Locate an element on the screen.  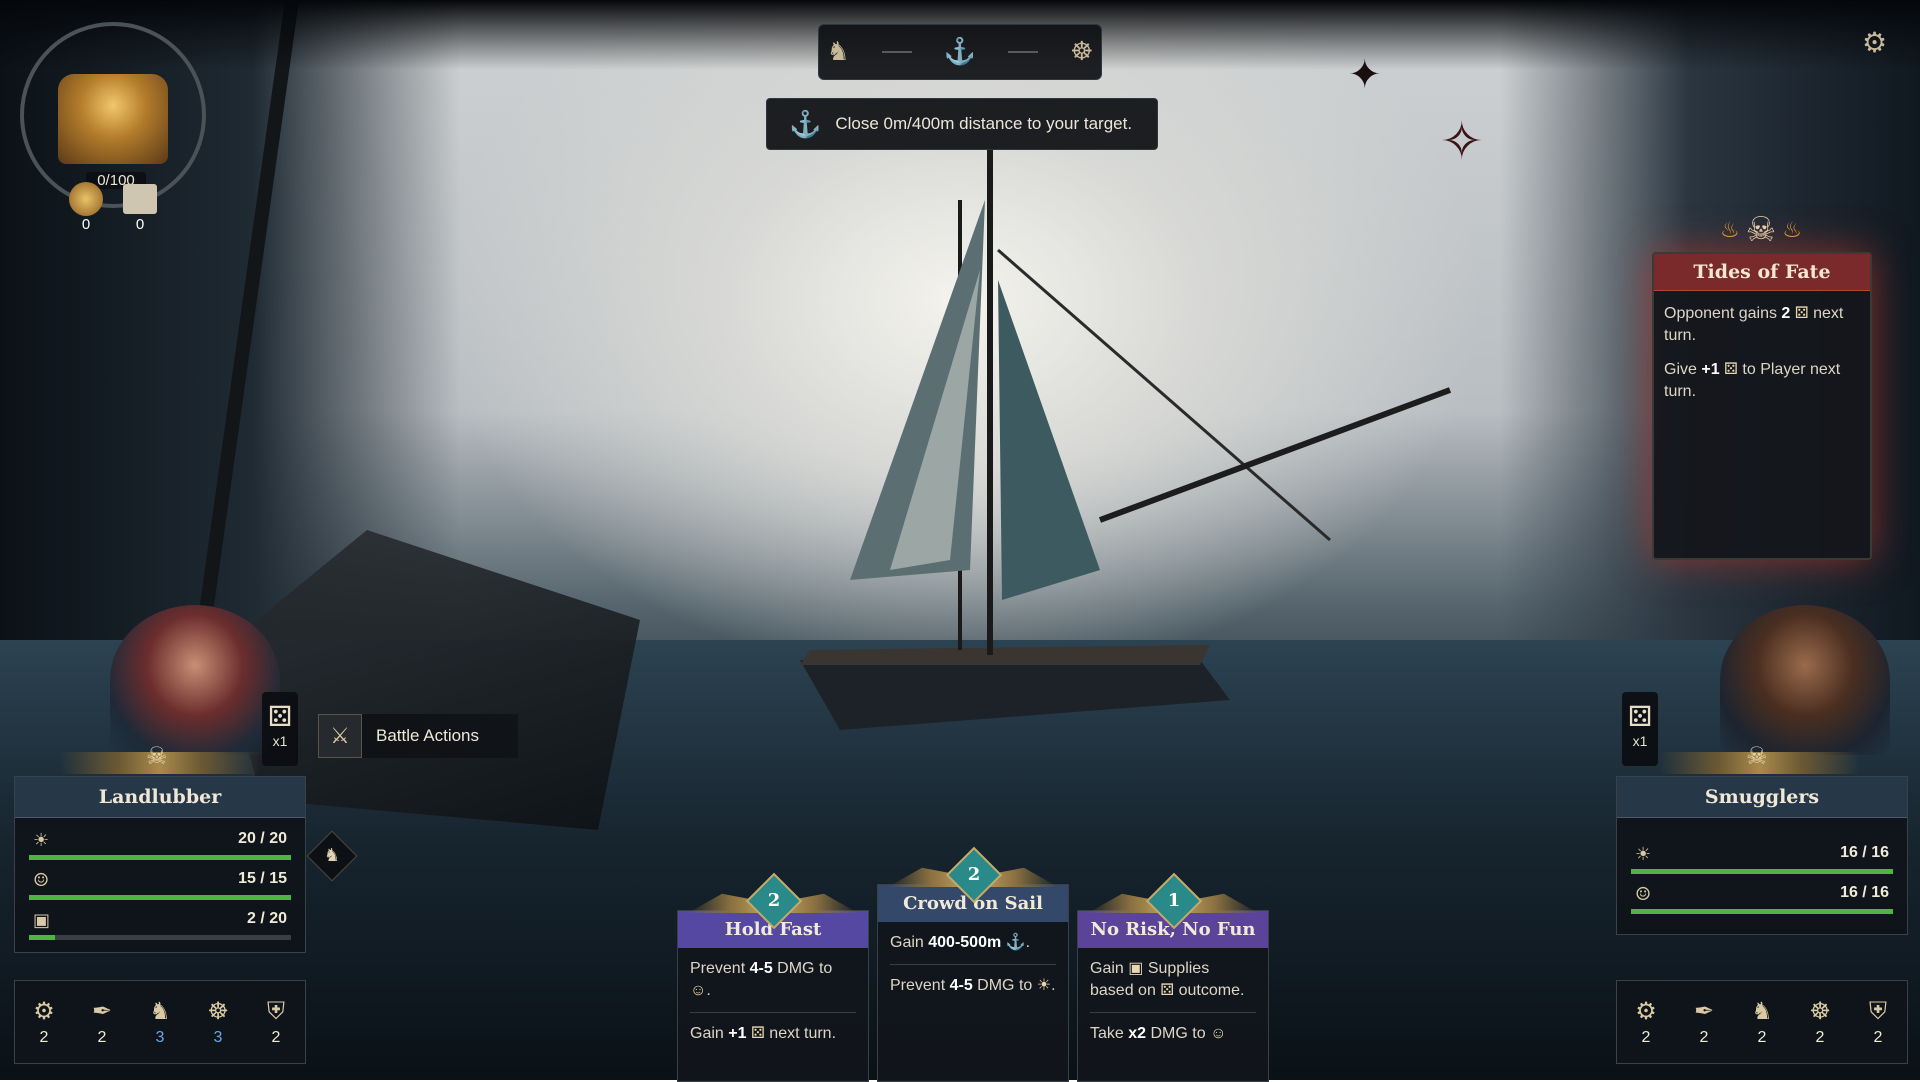
fate-crest: ♨ ☠ ♨ is located at coordinates (1761, 230).